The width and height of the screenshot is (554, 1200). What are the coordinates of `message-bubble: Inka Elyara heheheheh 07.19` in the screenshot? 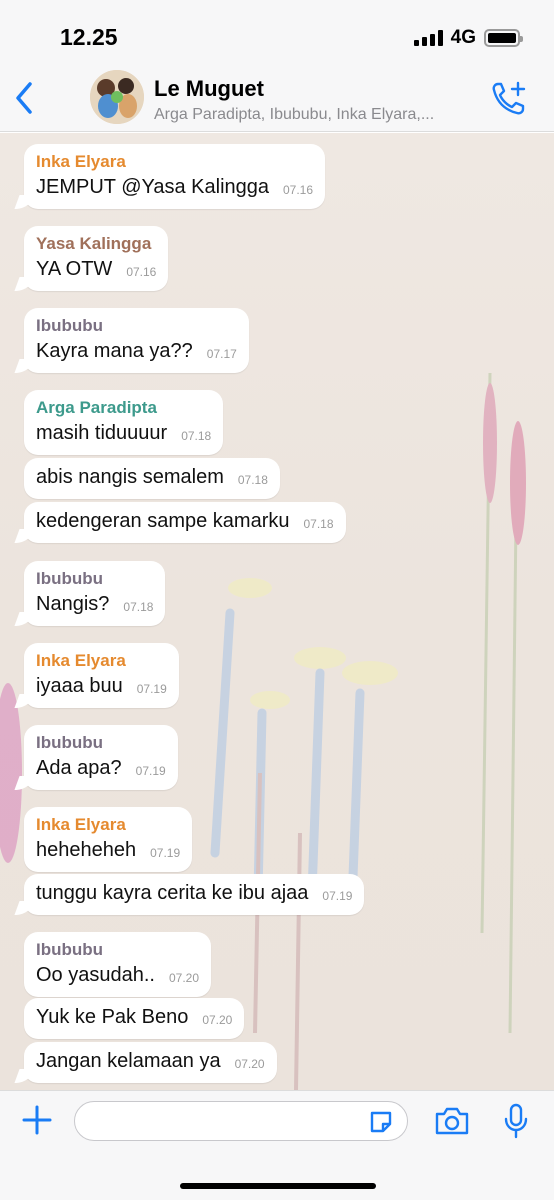 It's located at (108, 839).